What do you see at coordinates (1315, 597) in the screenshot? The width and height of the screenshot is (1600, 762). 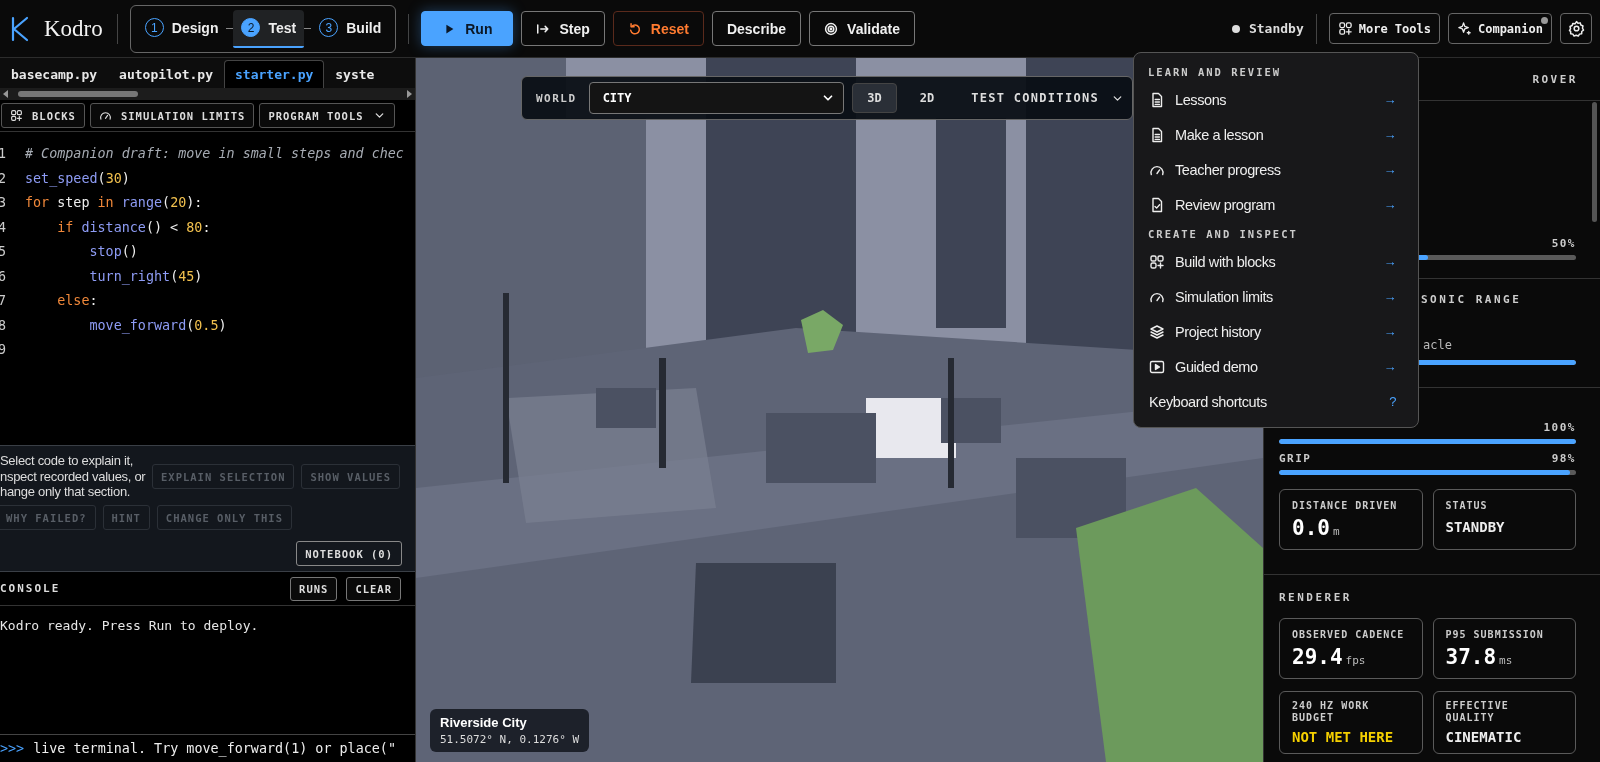 I see `section-title: RENDERER` at bounding box center [1315, 597].